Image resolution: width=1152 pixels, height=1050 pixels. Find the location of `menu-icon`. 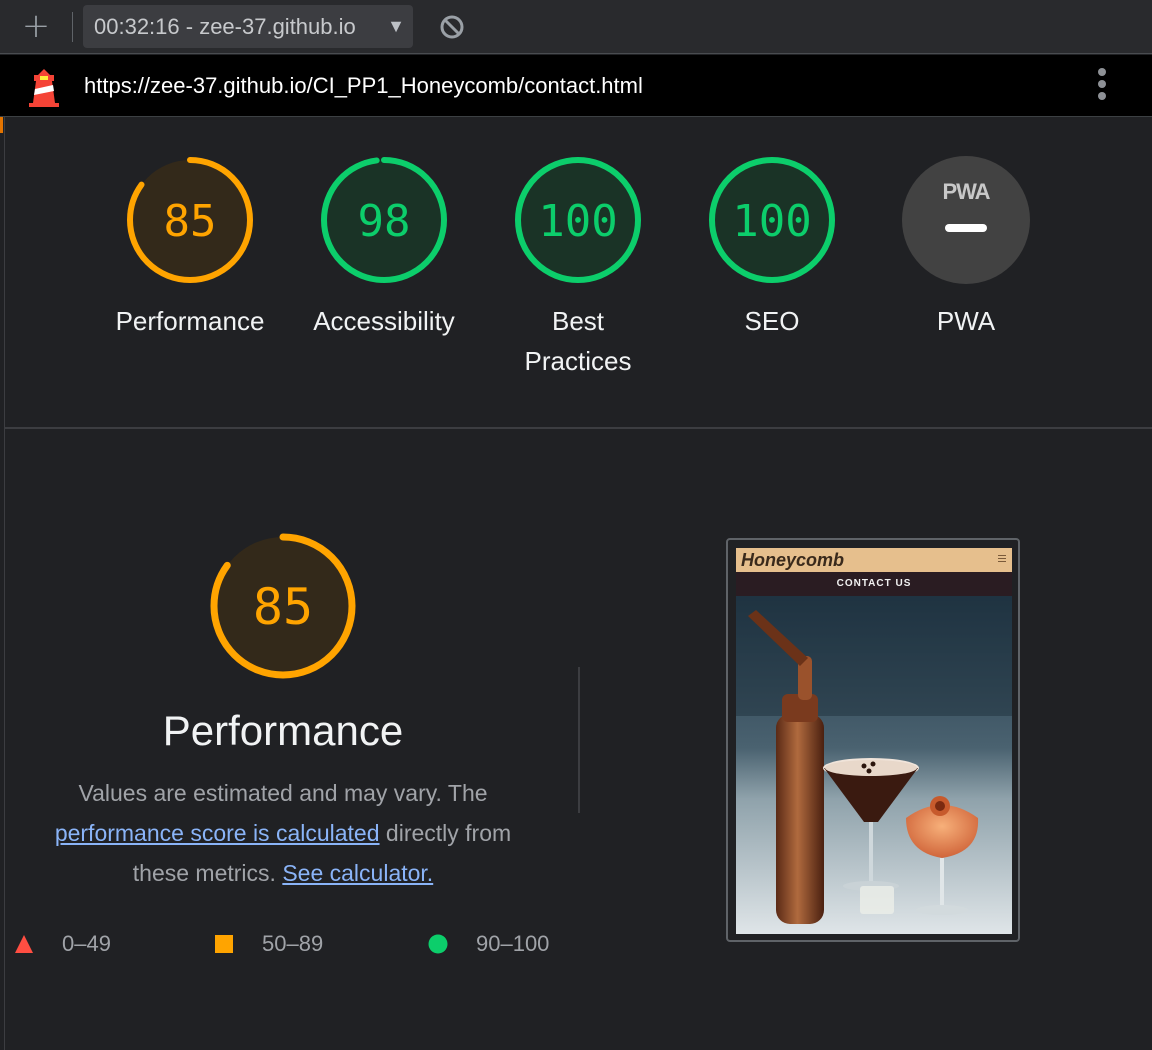

menu-icon is located at coordinates (1002, 559).